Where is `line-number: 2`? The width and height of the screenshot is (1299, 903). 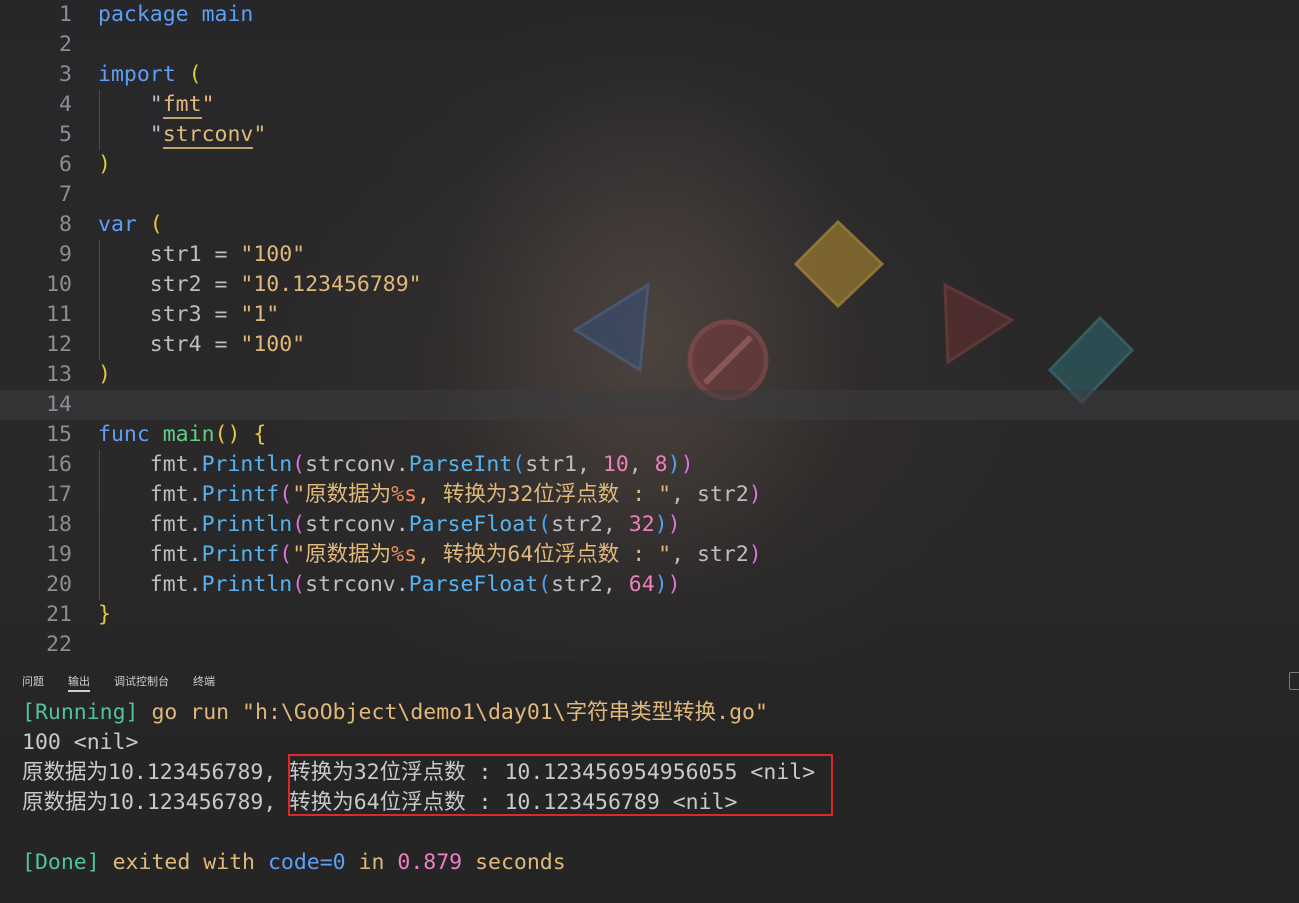 line-number: 2 is located at coordinates (65, 44).